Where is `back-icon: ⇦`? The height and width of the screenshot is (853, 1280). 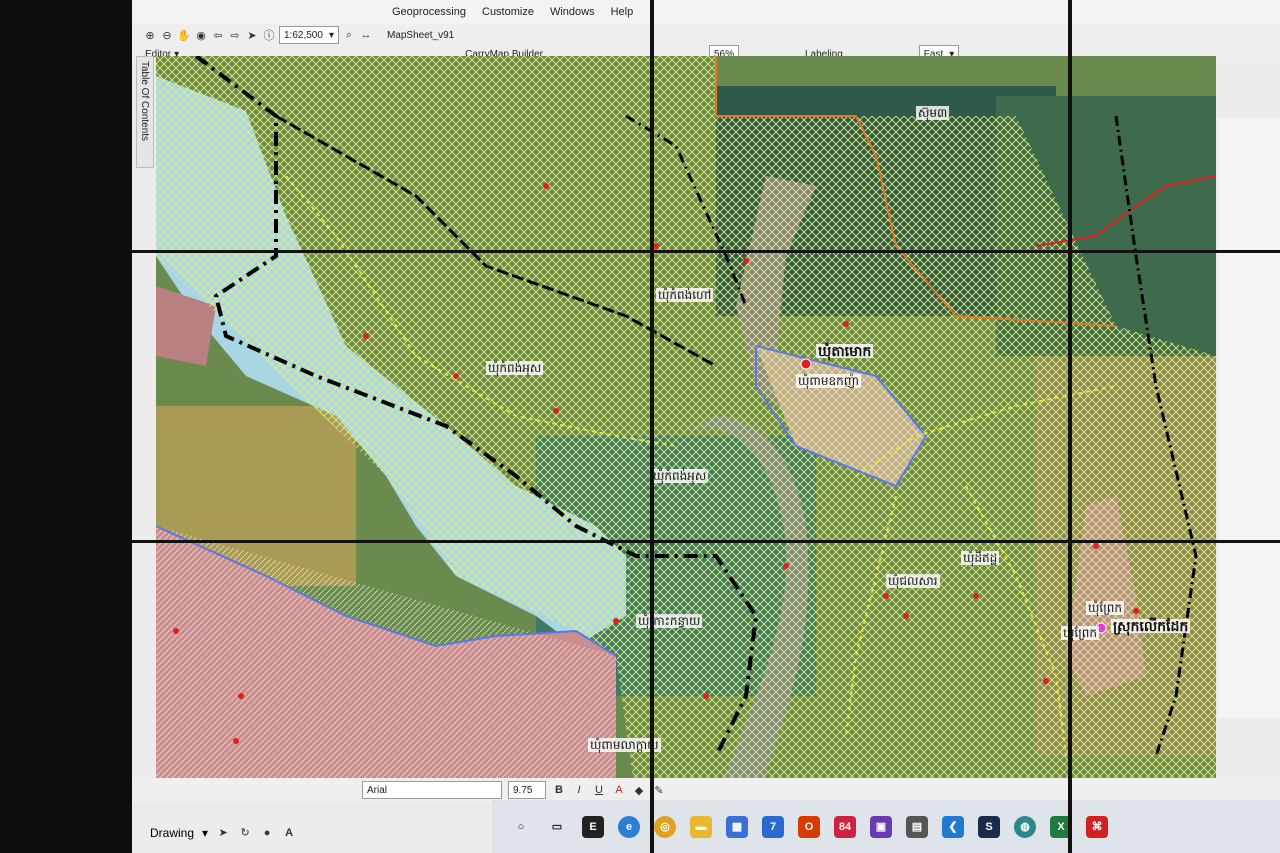
back-icon: ⇦ is located at coordinates (218, 35).